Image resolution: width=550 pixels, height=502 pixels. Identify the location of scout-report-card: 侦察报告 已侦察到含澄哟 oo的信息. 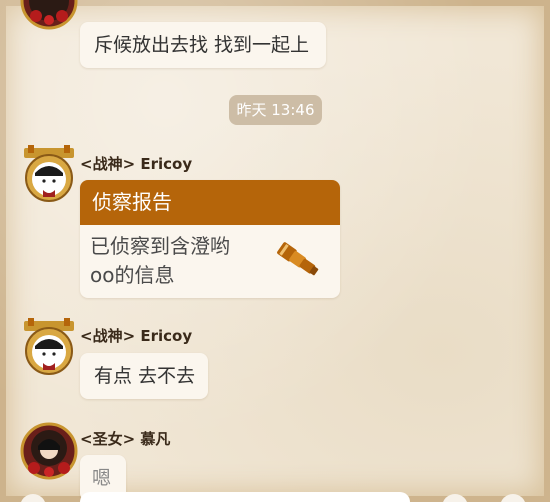
(210, 239).